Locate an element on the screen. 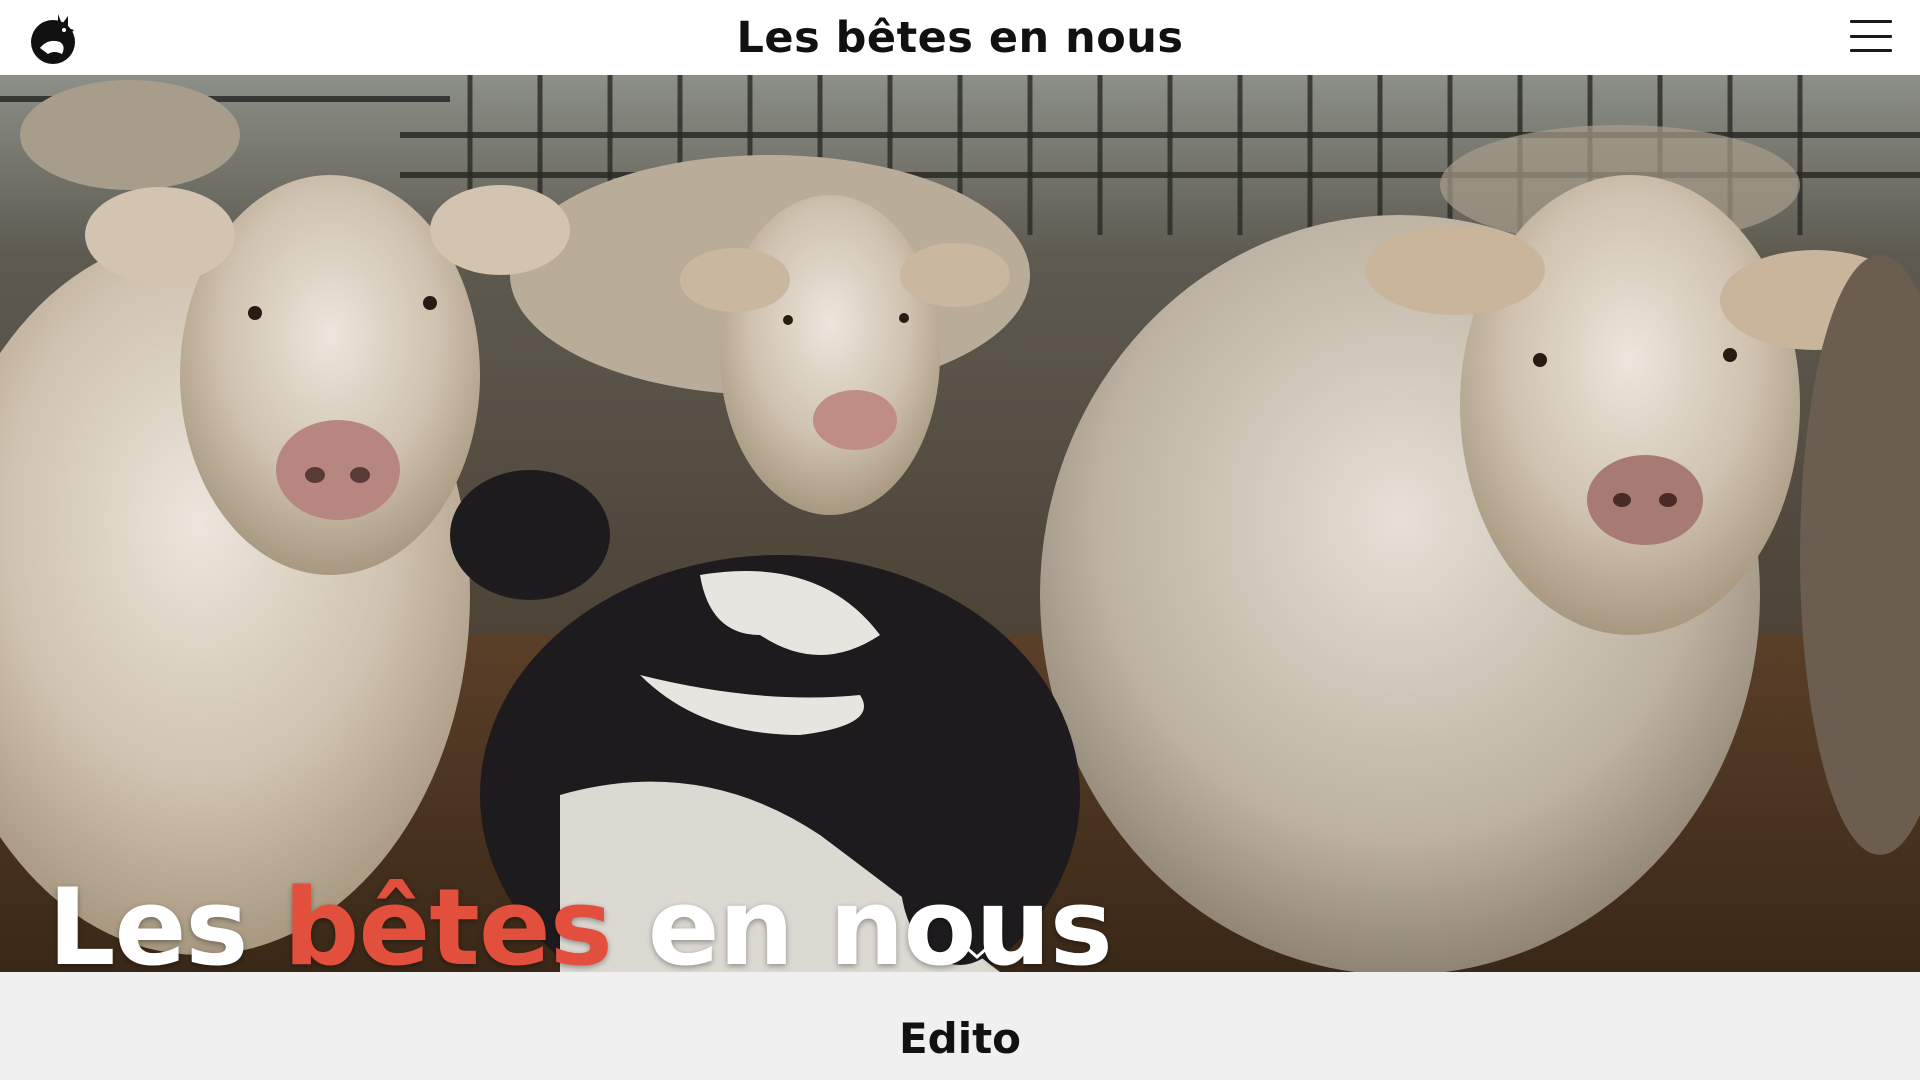 This screenshot has width=1920, height=1080. hero-title-part1: Les is located at coordinates (166, 919).